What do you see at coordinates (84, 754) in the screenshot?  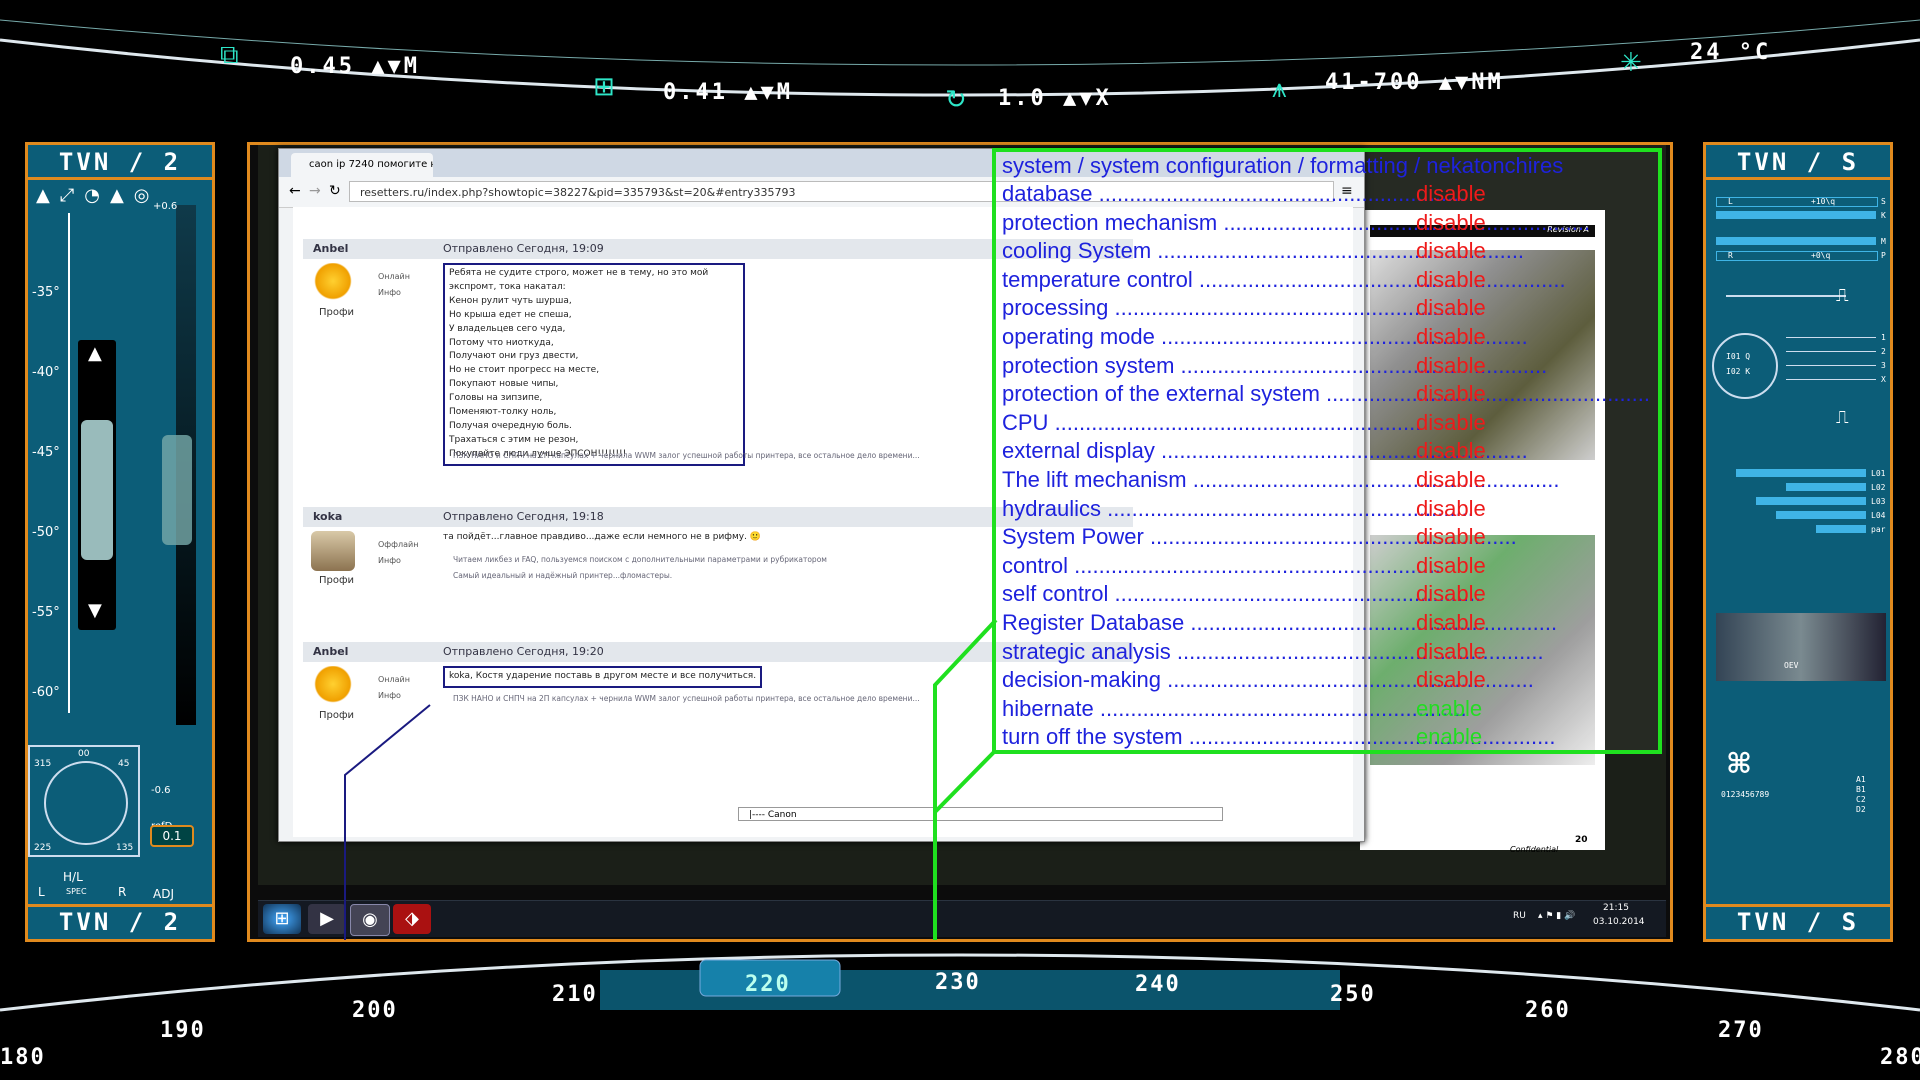 I see `compass-north: 00` at bounding box center [84, 754].